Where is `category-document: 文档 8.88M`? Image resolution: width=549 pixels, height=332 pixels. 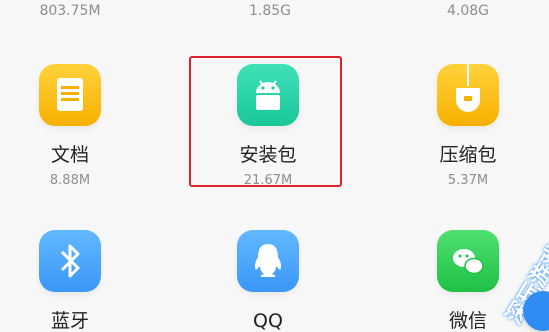
category-document: 文档 8.88M is located at coordinates (70, 126).